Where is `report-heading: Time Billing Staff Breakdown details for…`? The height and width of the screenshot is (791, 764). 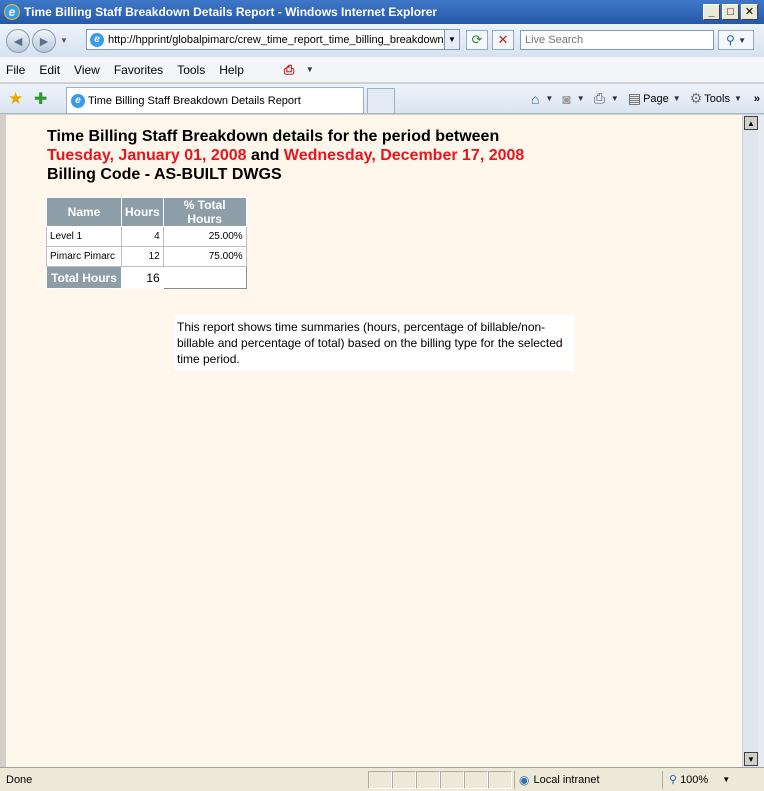
report-heading: Time Billing Staff Breakdown details for… is located at coordinates (285, 155).